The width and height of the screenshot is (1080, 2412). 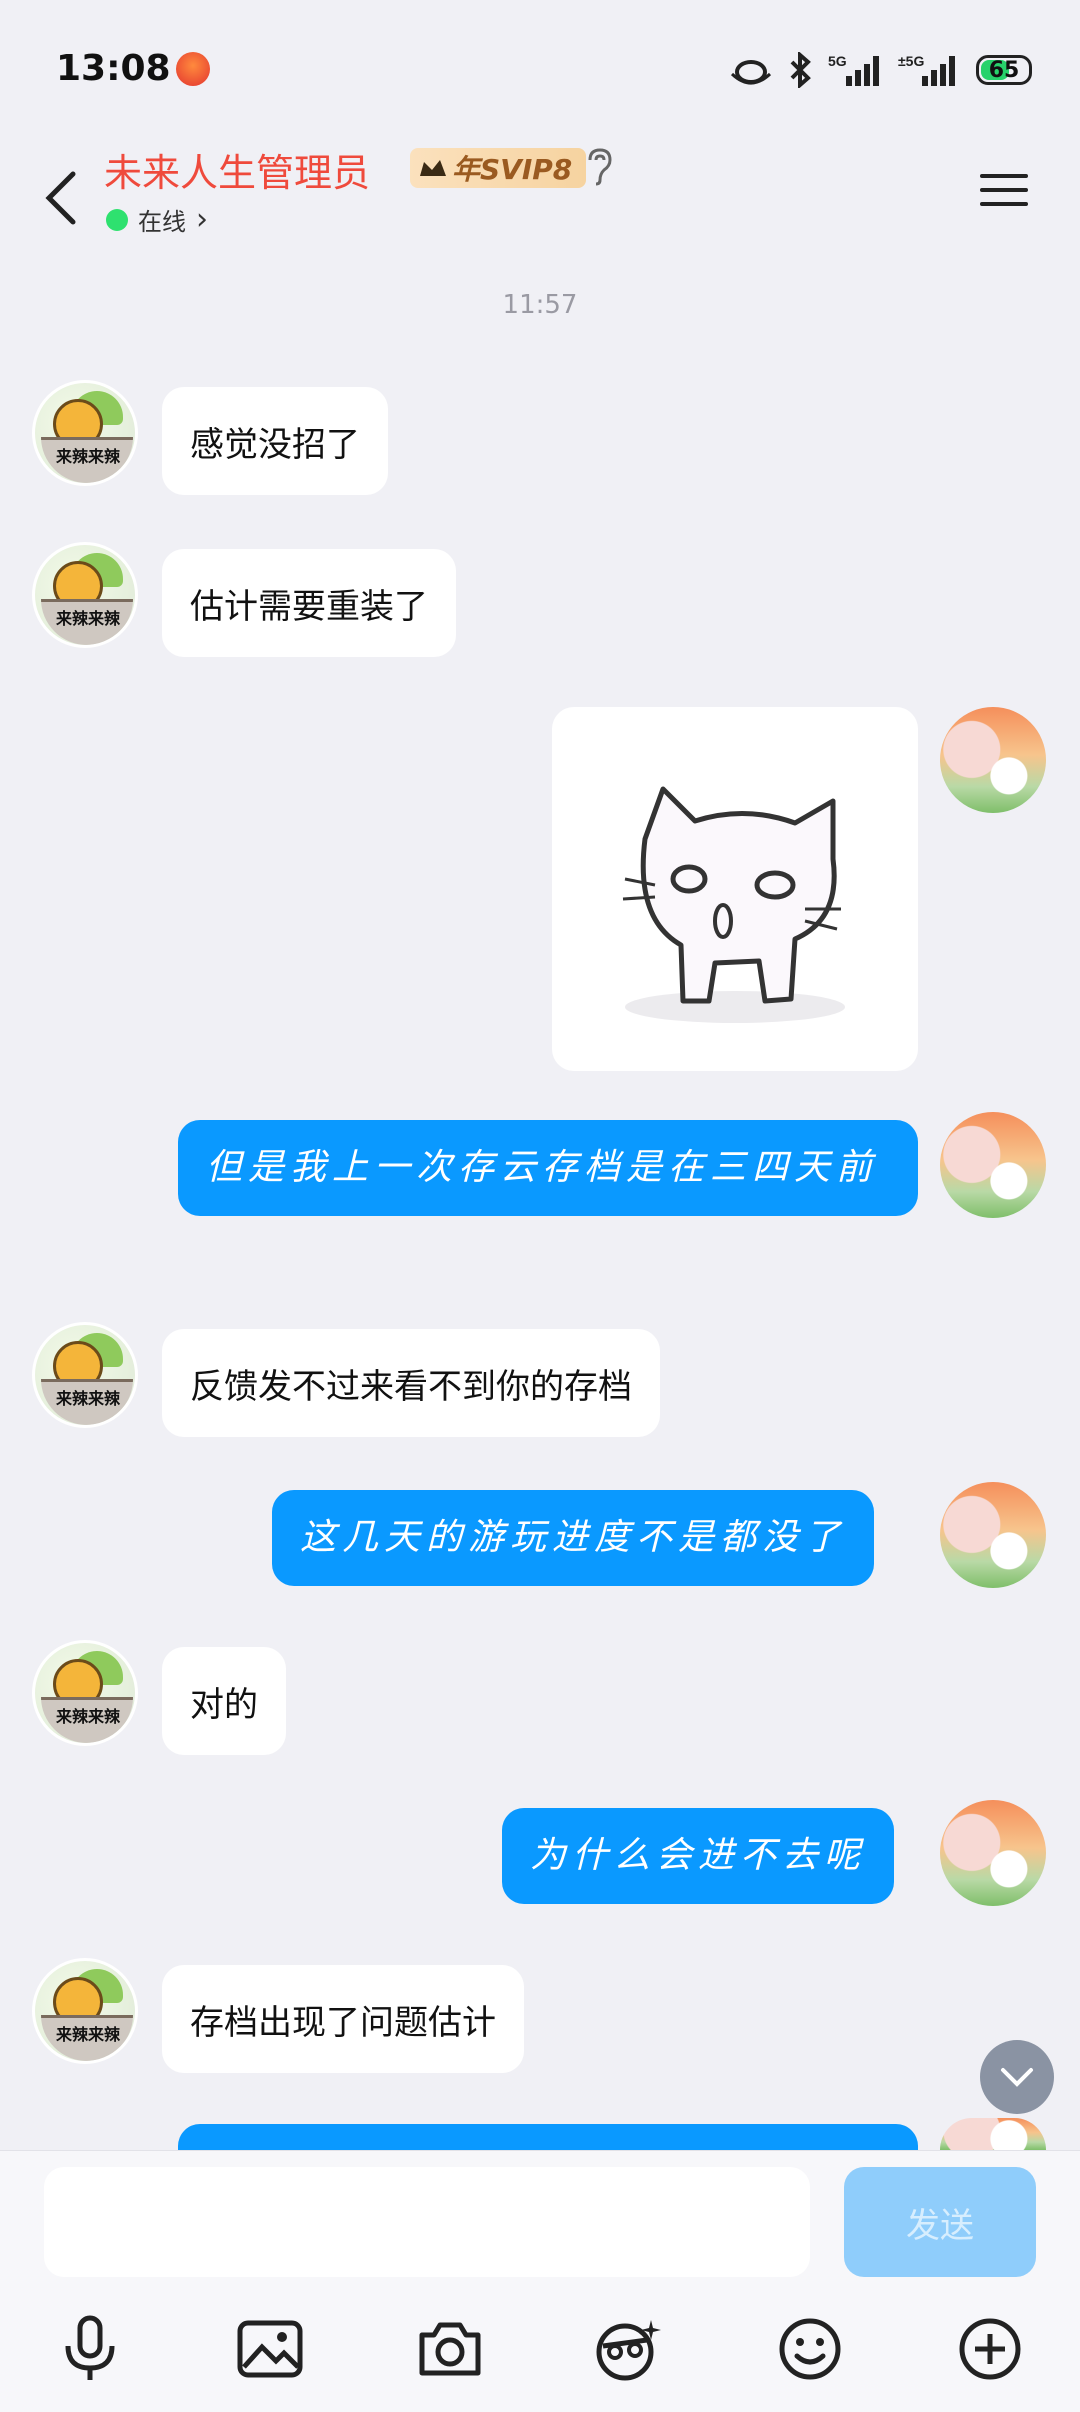 I want to click on online-status: 在线 ›, so click(x=157, y=219).